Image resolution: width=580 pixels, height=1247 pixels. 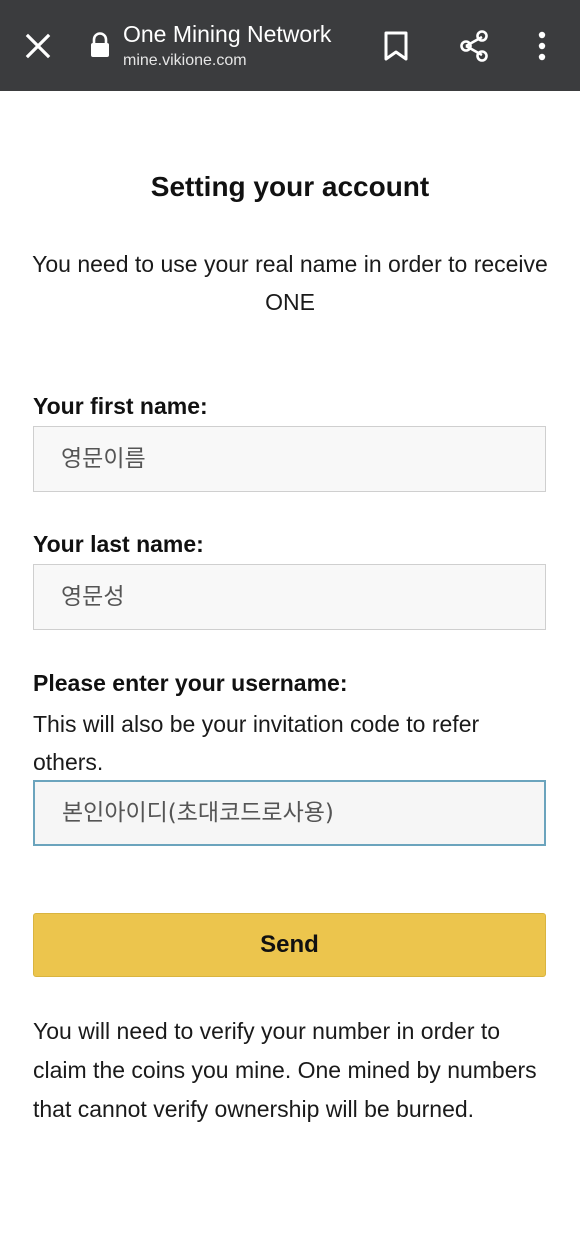 I want to click on share-button, so click(x=474, y=46).